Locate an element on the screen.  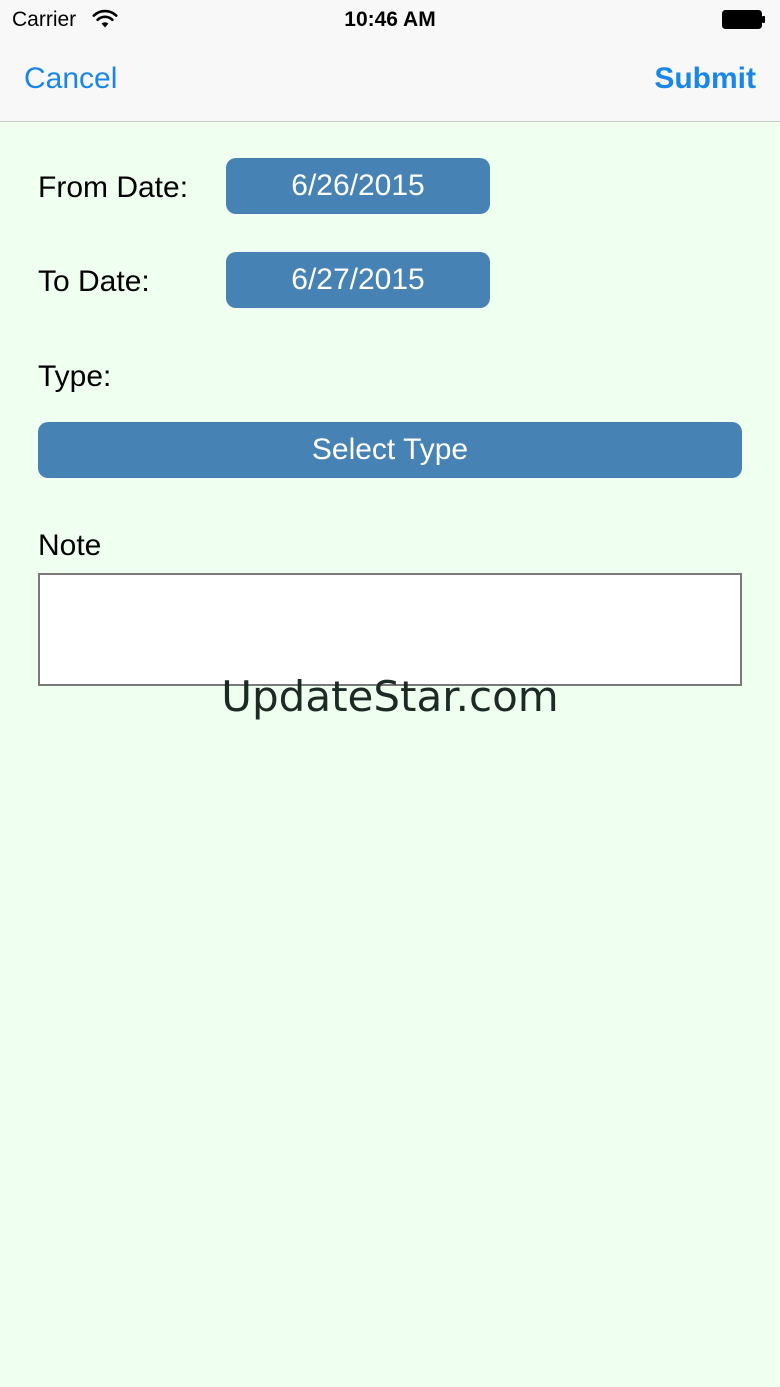
to-date-button: 6/27/2015 is located at coordinates (358, 280).